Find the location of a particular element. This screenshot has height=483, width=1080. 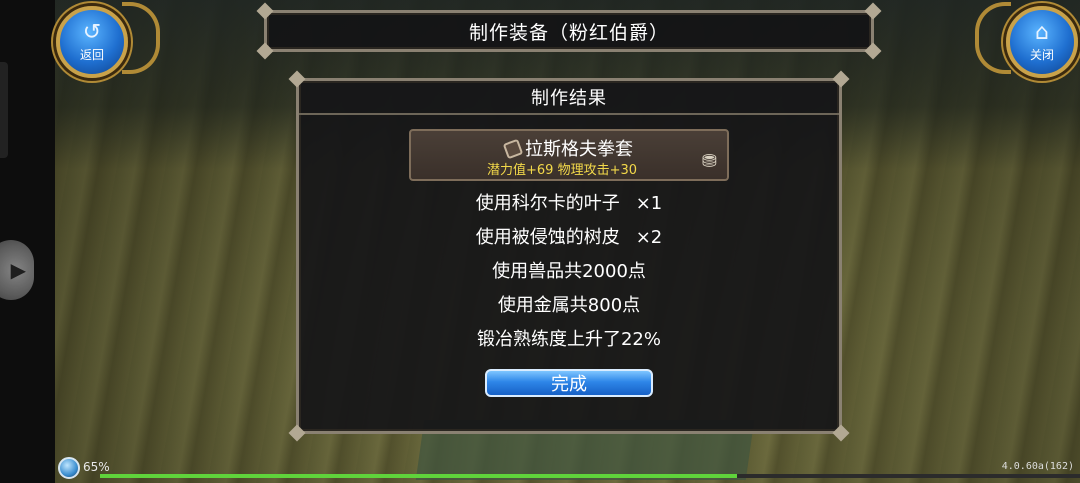

result-line-text: 使用兽品共2000点 is located at coordinates (569, 271).